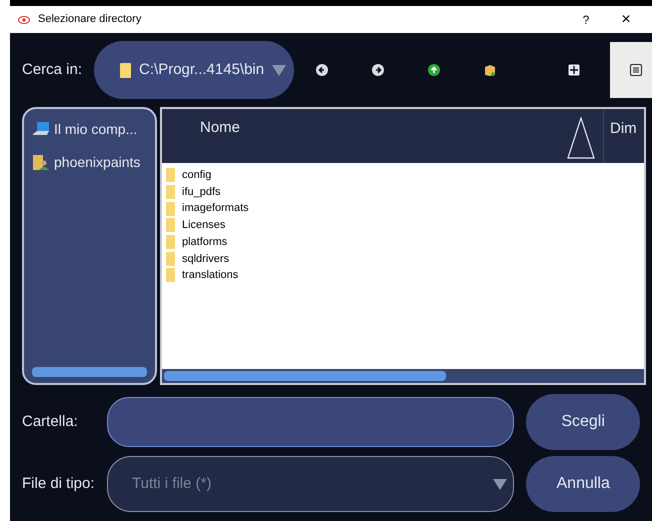 The width and height of the screenshot is (652, 521). Describe the element at coordinates (490, 70) in the screenshot. I see `new-folder-icon` at that location.